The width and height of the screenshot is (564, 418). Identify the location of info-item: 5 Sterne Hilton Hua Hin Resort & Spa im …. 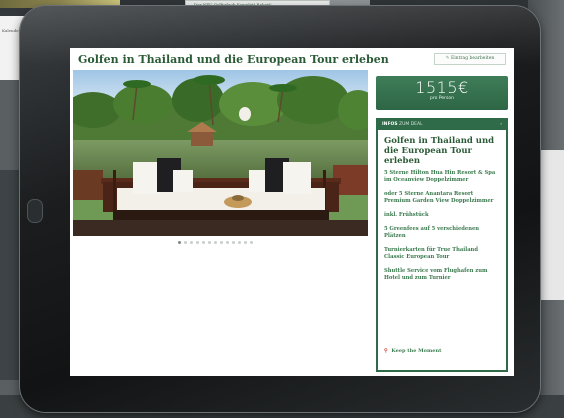
(440, 176).